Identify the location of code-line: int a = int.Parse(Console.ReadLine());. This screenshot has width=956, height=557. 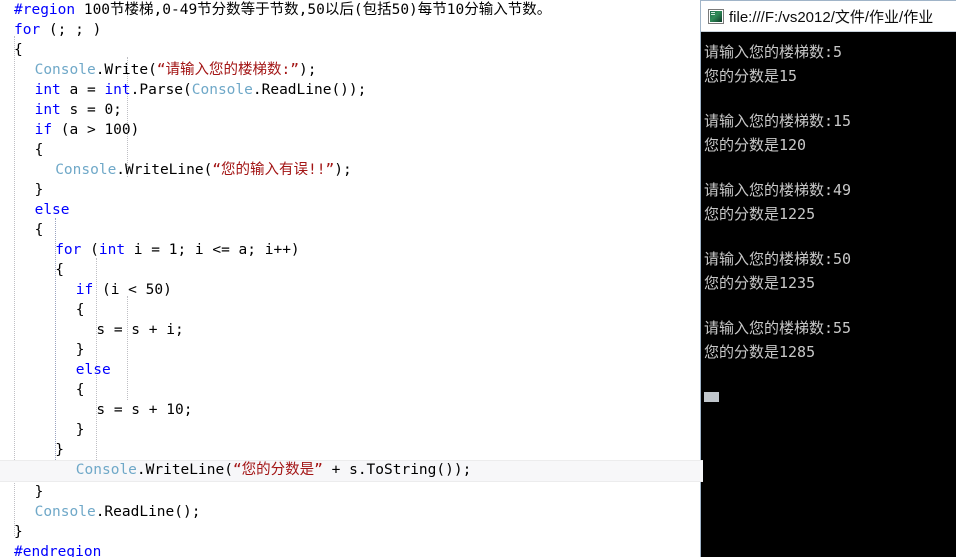
(351, 90).